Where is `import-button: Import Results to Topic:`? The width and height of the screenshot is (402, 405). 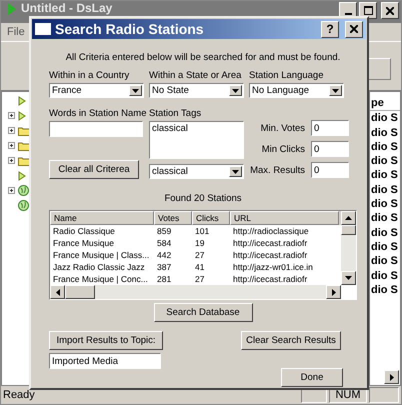 import-button: Import Results to Topic: is located at coordinates (106, 340).